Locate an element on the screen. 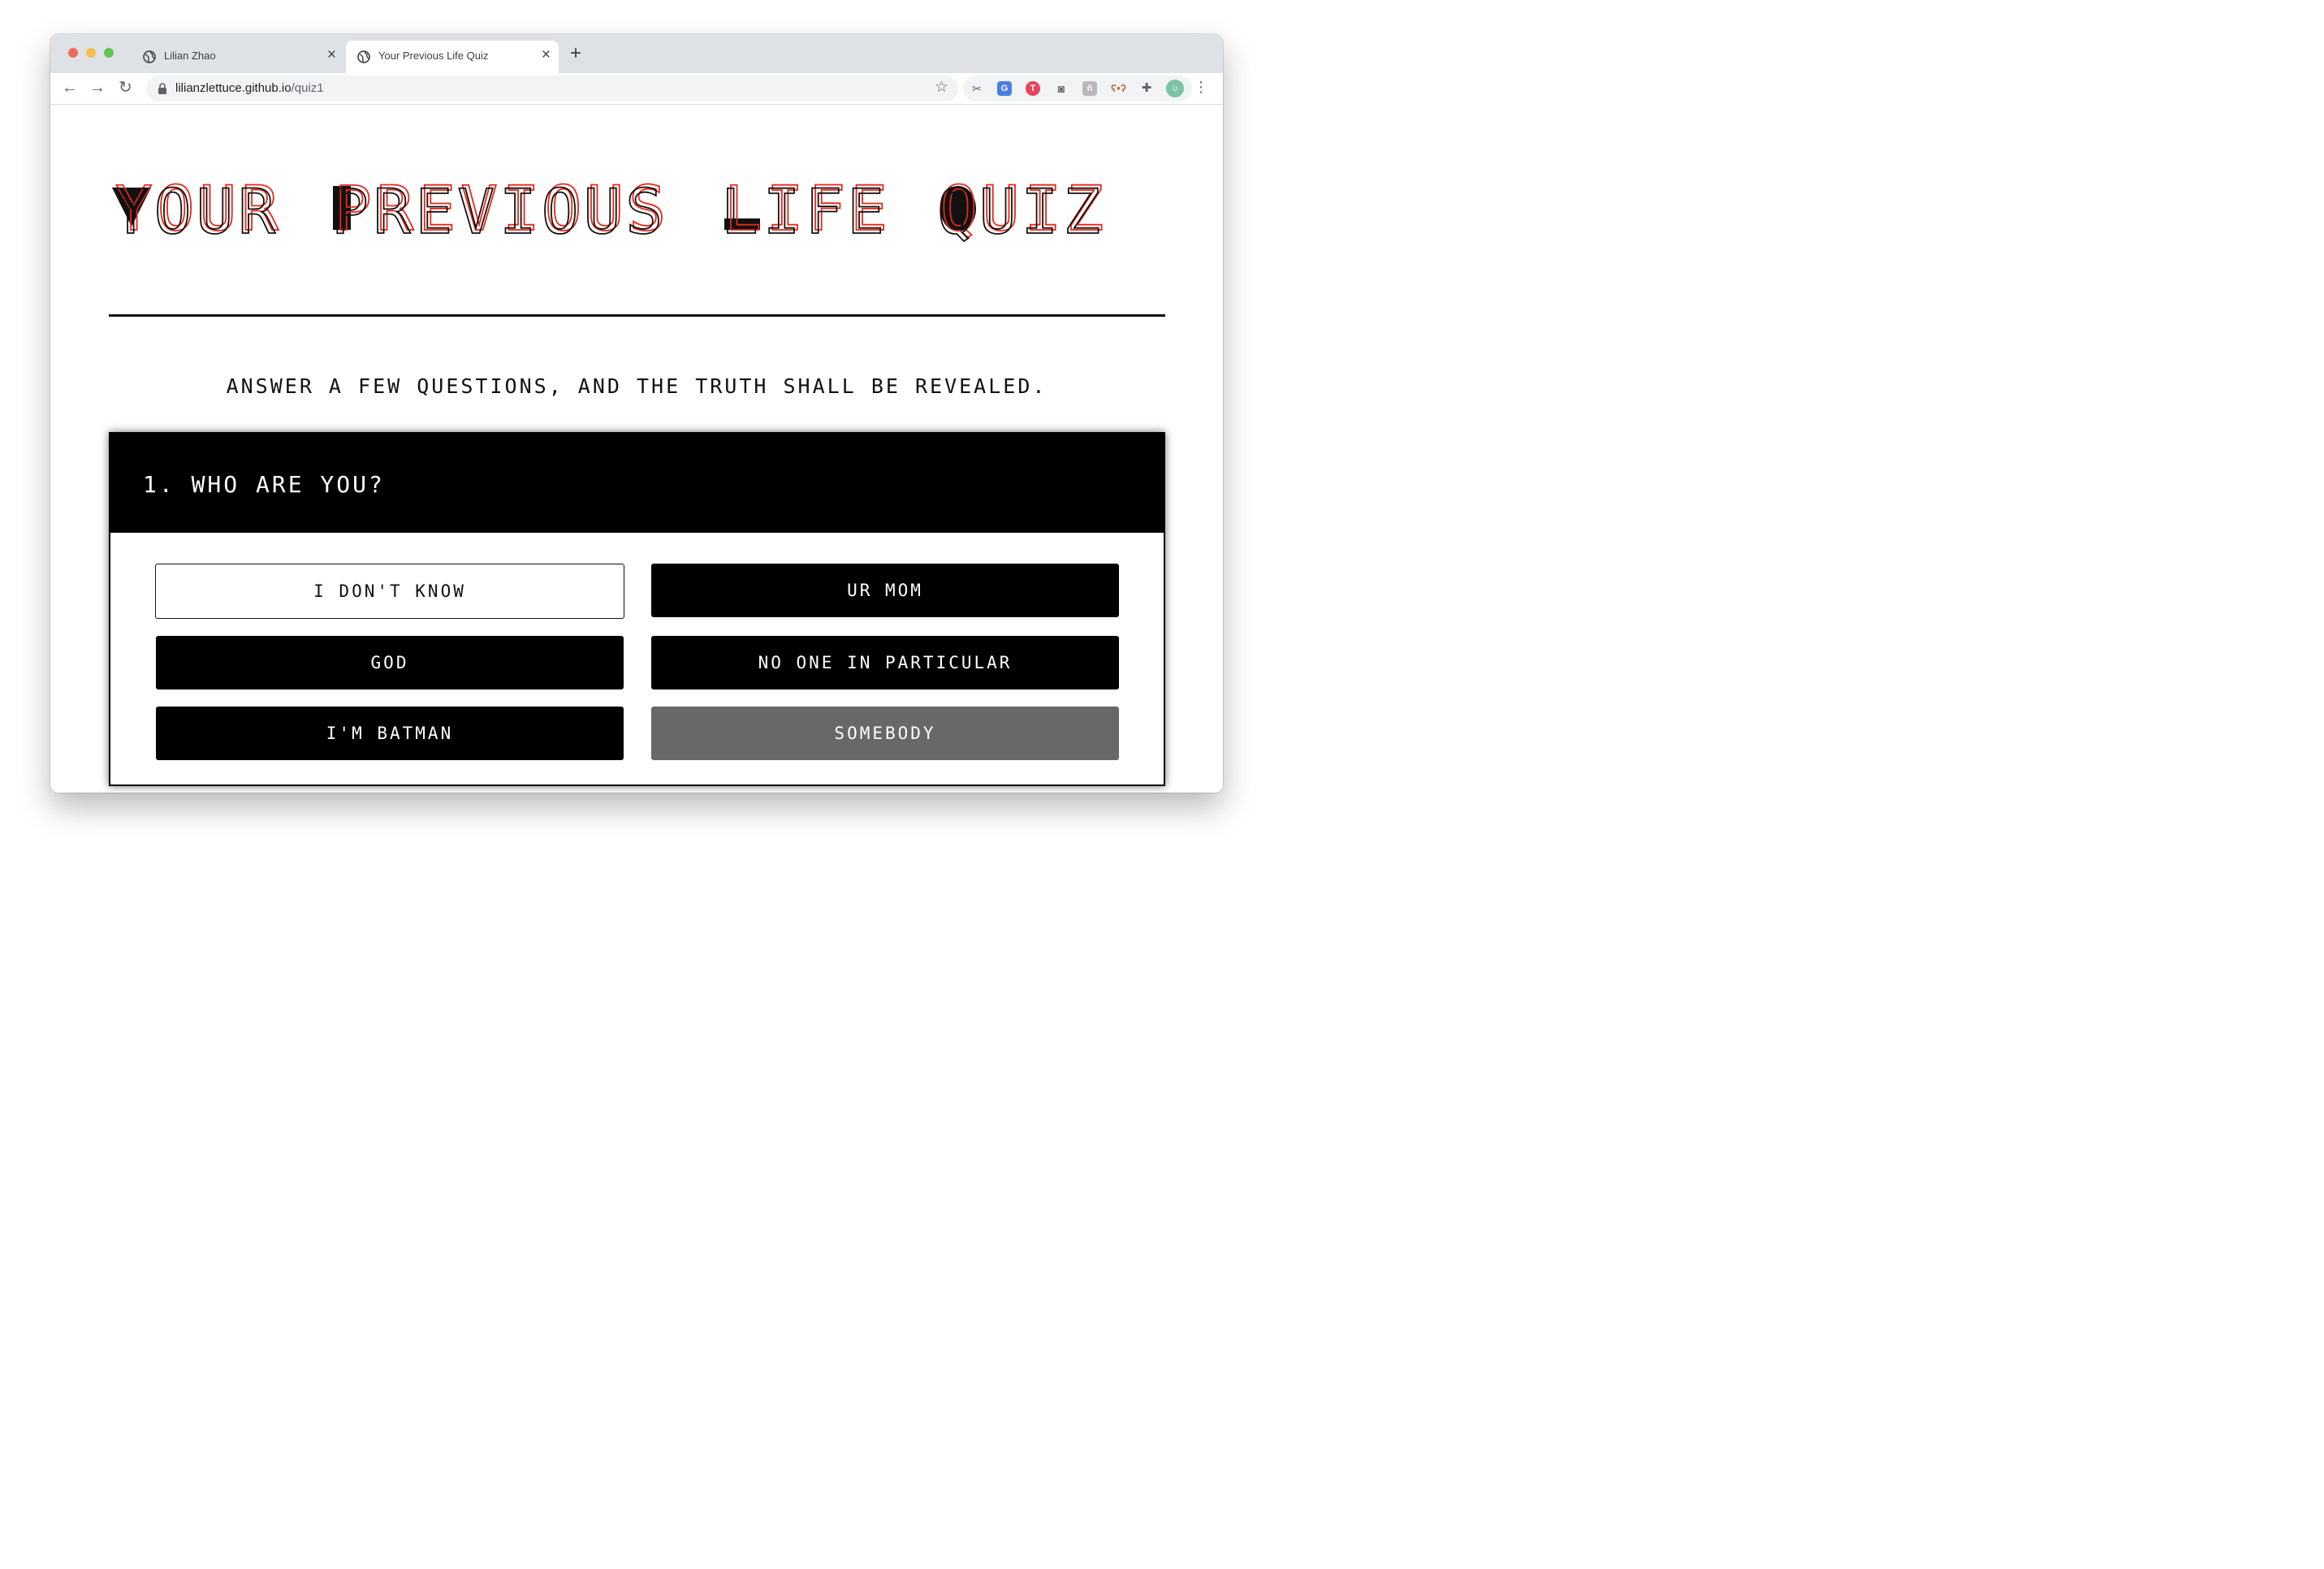 The height and width of the screenshot is (1569, 2324). address-bar: lilianzlettuce.github.io/quiz1 ☆ is located at coordinates (552, 89).